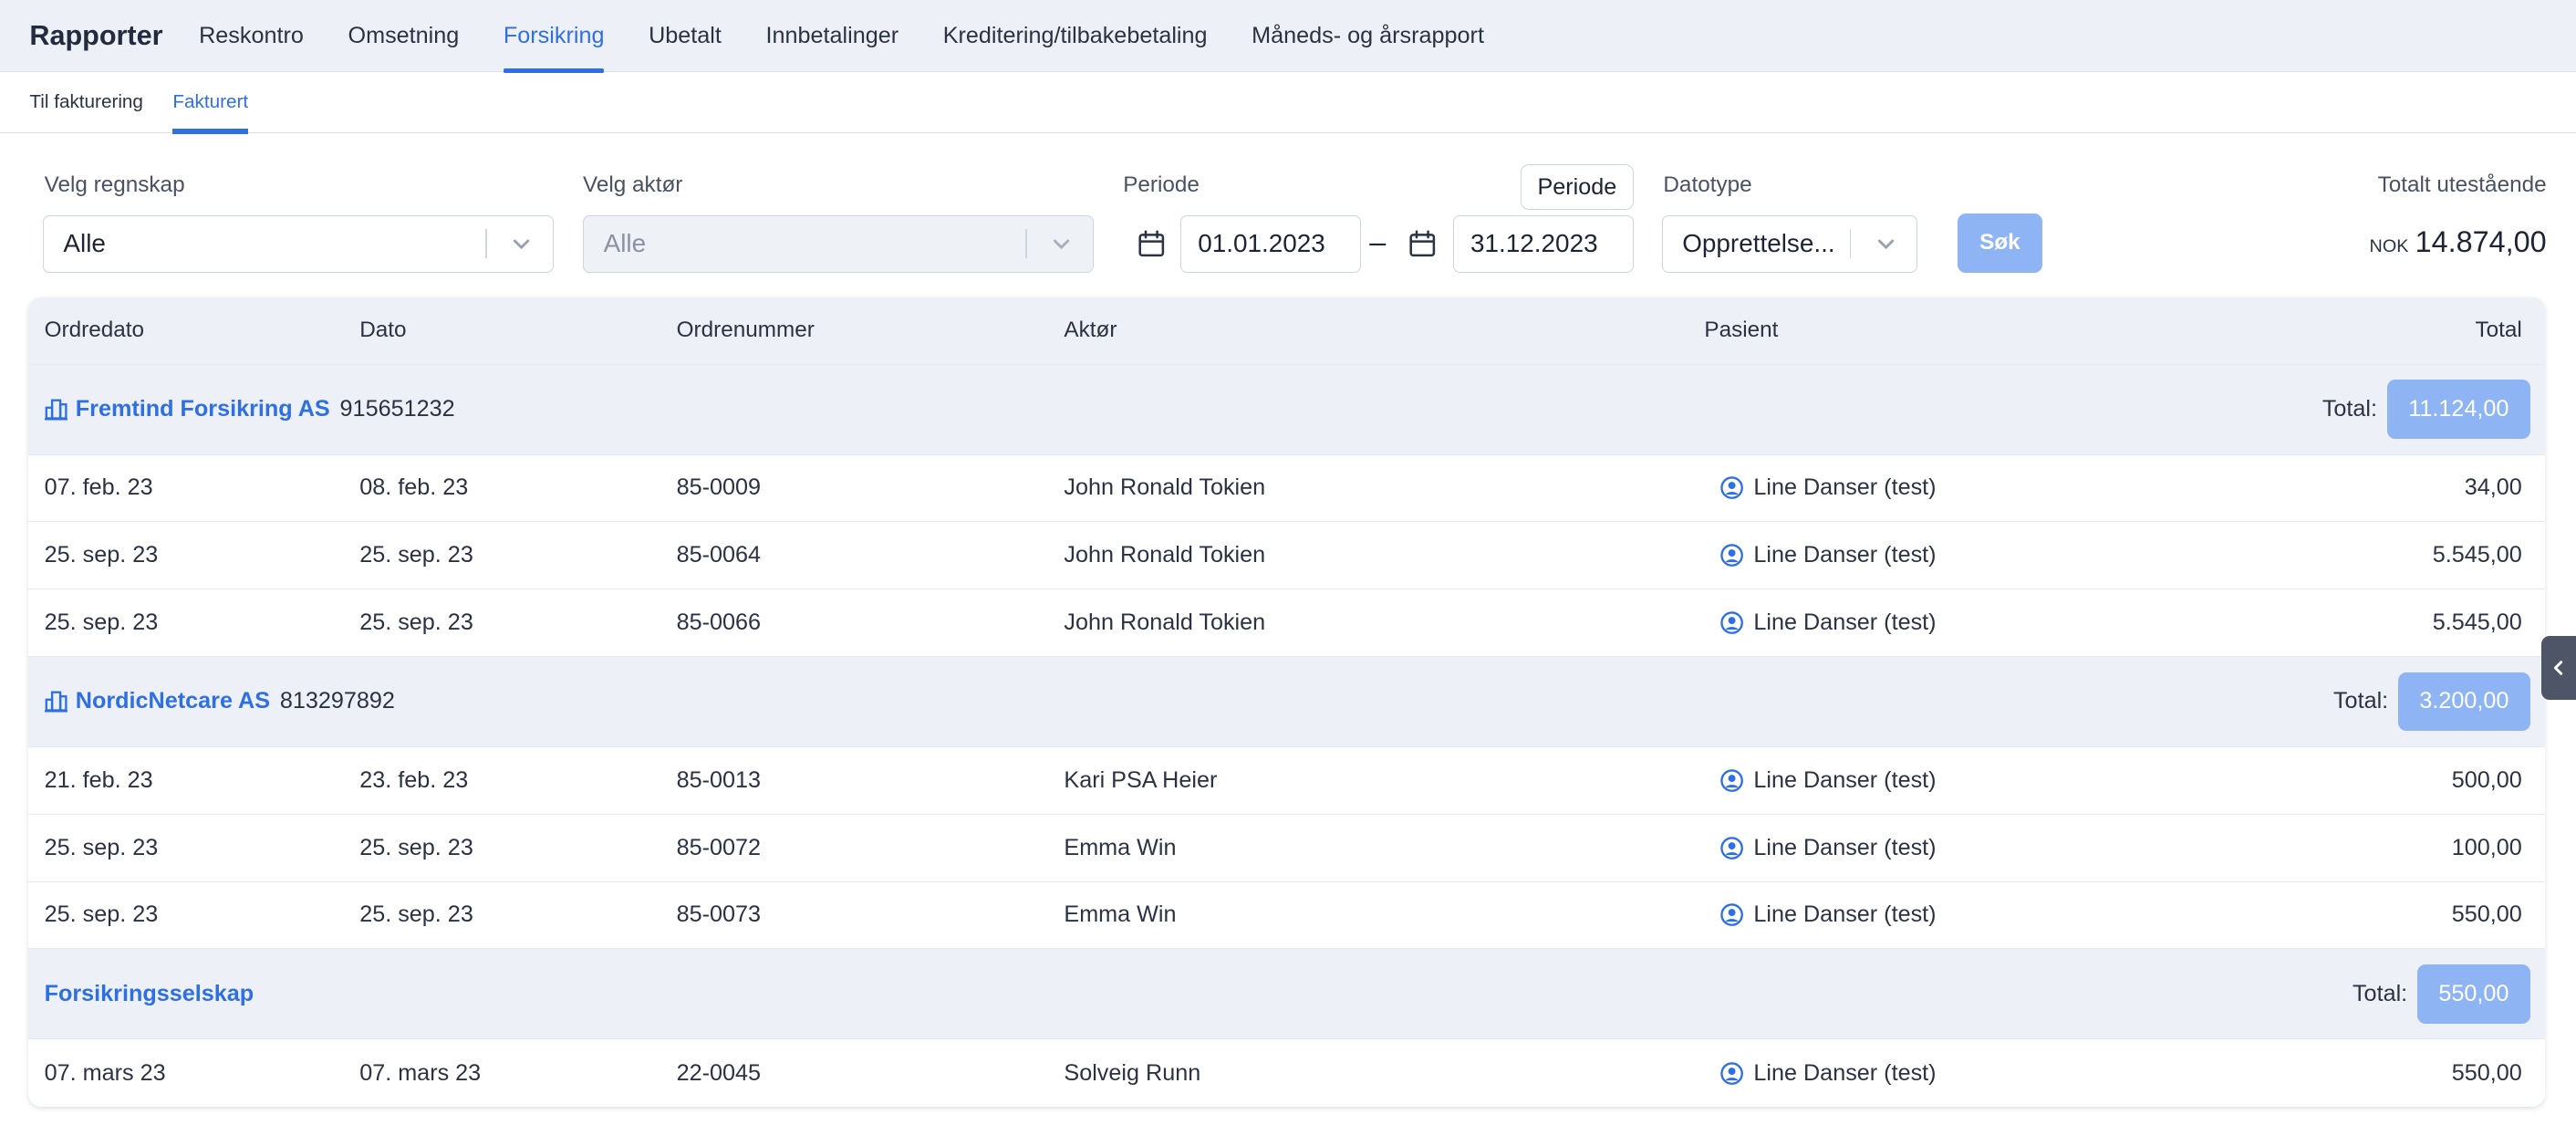  What do you see at coordinates (719, 555) in the screenshot?
I see `cell-ordrenummer: 85-0064` at bounding box center [719, 555].